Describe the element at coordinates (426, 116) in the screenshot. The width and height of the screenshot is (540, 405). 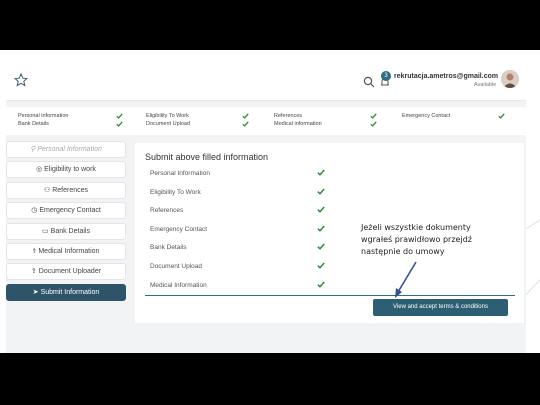
I see `summary-item-label: Emergency Contact` at that location.